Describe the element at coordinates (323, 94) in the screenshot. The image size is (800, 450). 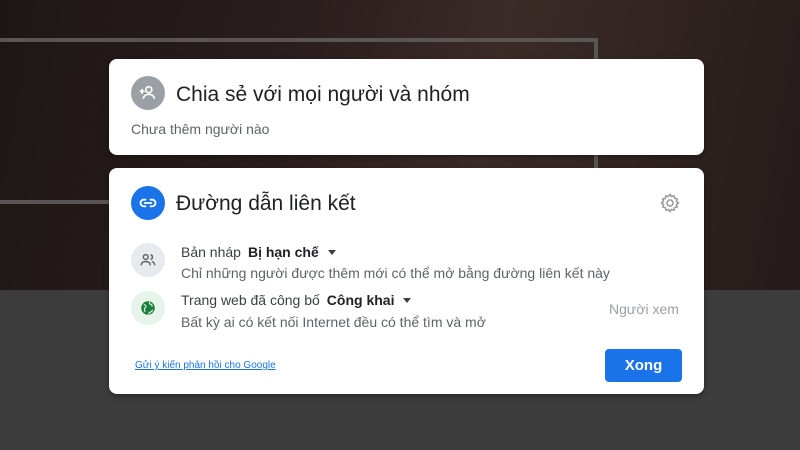
I see `share-title: Chia sẻ với mọi người và nhóm` at that location.